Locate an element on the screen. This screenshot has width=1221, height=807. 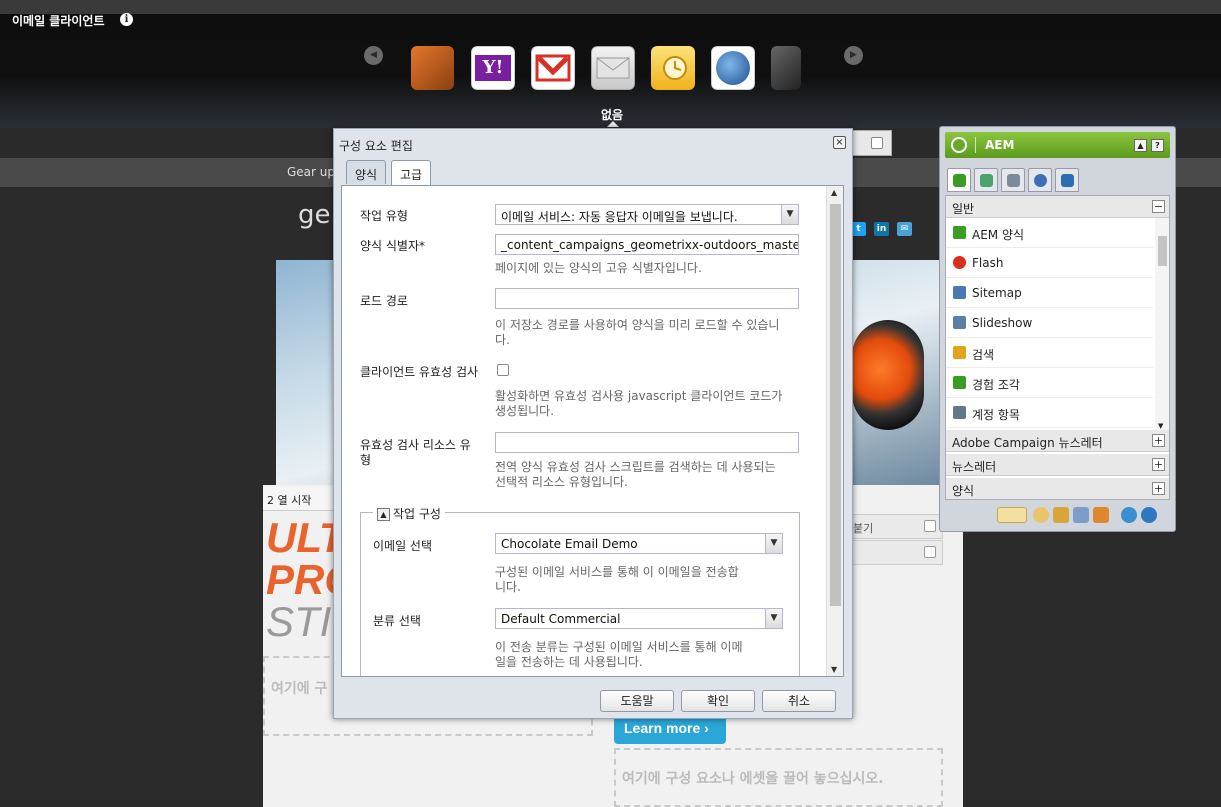
email-select-value: Chocolate Email Demo is located at coordinates (569, 544).